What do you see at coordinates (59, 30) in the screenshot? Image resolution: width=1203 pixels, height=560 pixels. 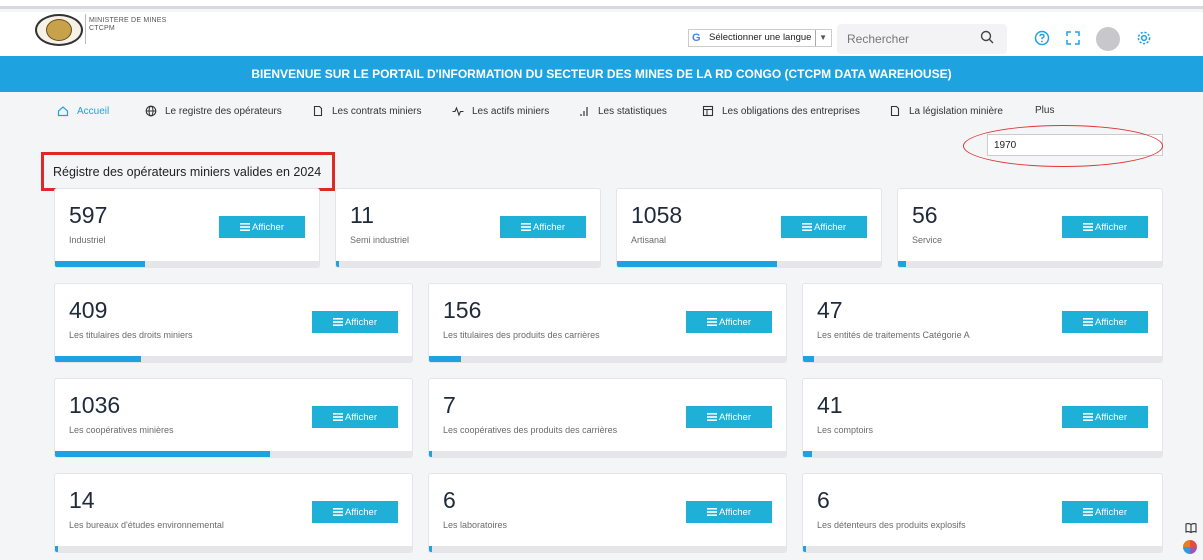 I see `ministry-logo` at bounding box center [59, 30].